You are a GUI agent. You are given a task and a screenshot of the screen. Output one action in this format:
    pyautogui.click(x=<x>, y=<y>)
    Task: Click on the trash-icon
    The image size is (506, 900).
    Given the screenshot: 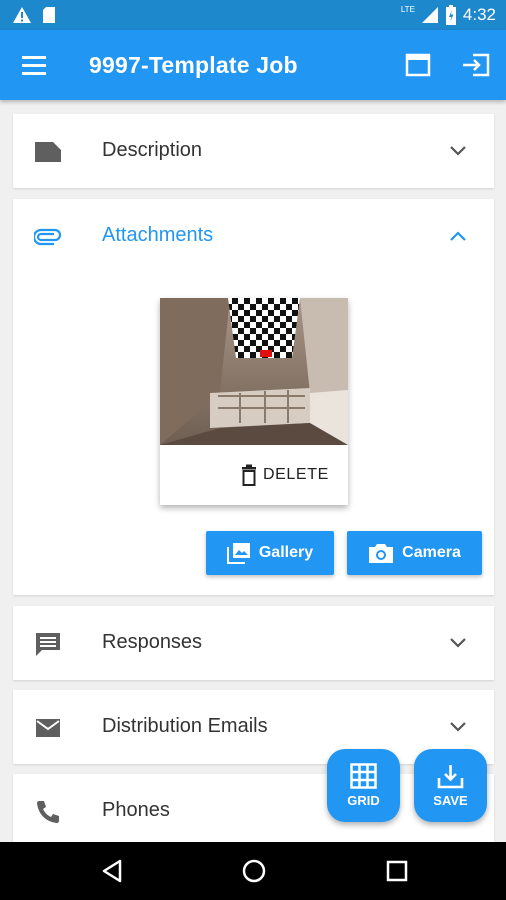 What is the action you would take?
    pyautogui.click(x=249, y=475)
    